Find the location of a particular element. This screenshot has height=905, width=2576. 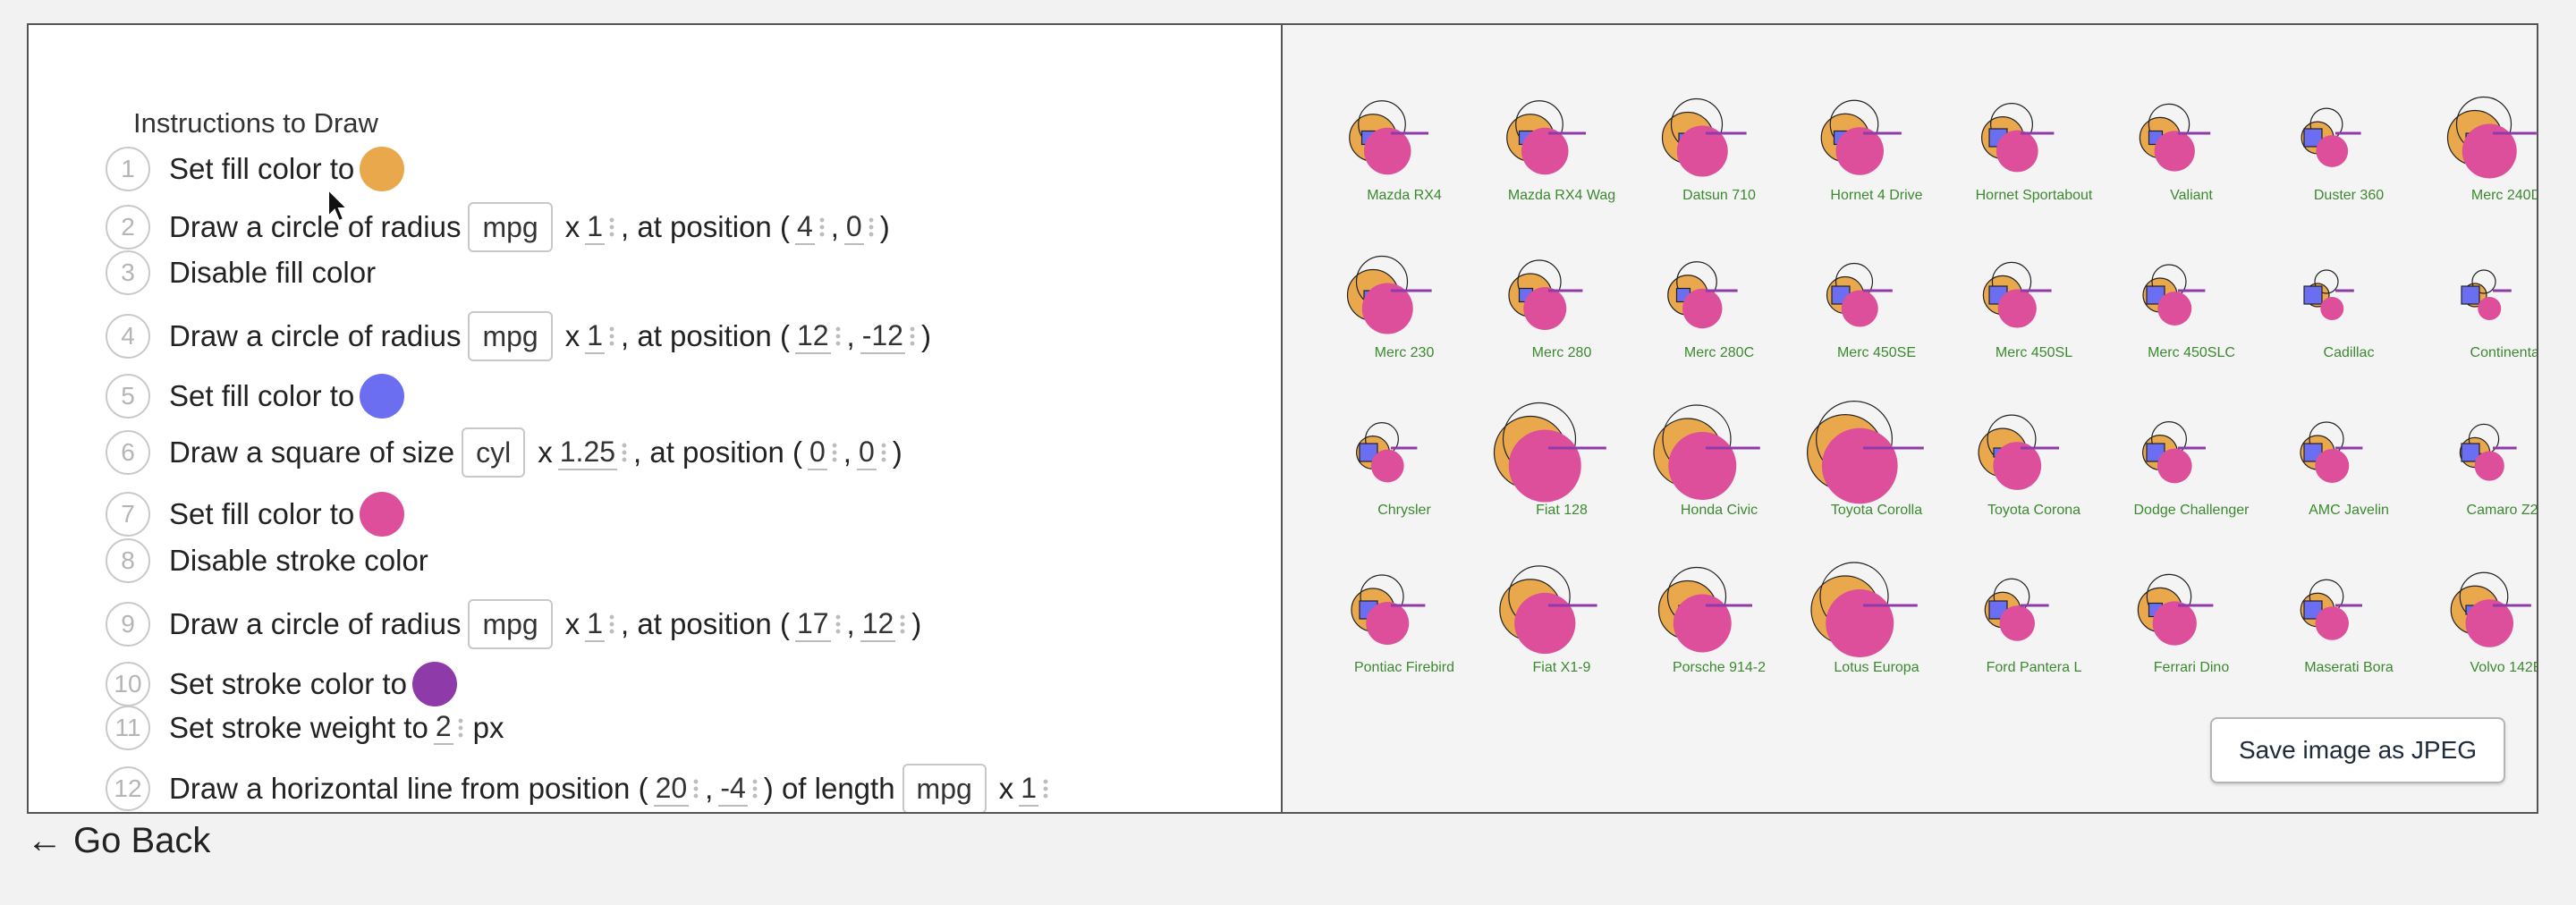

car-label: Datsun 710 is located at coordinates (1719, 196).